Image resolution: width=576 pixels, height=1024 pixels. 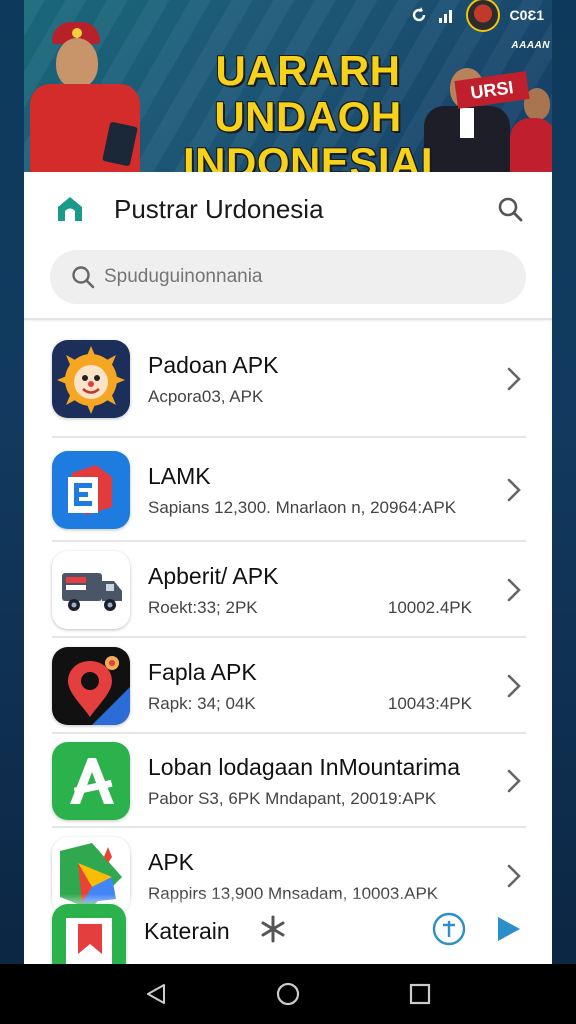 I want to click on app-meta: Acpora03, APK, so click(x=325, y=397).